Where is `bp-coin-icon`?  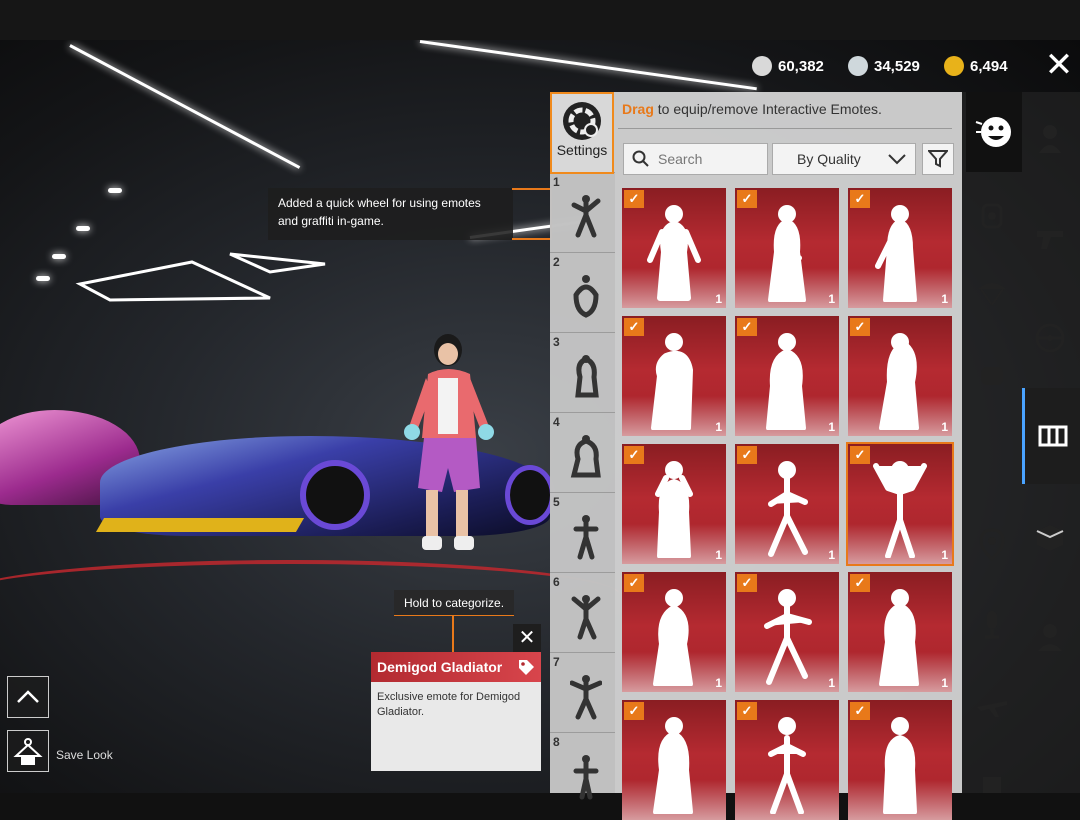
bp-coin-icon is located at coordinates (762, 66).